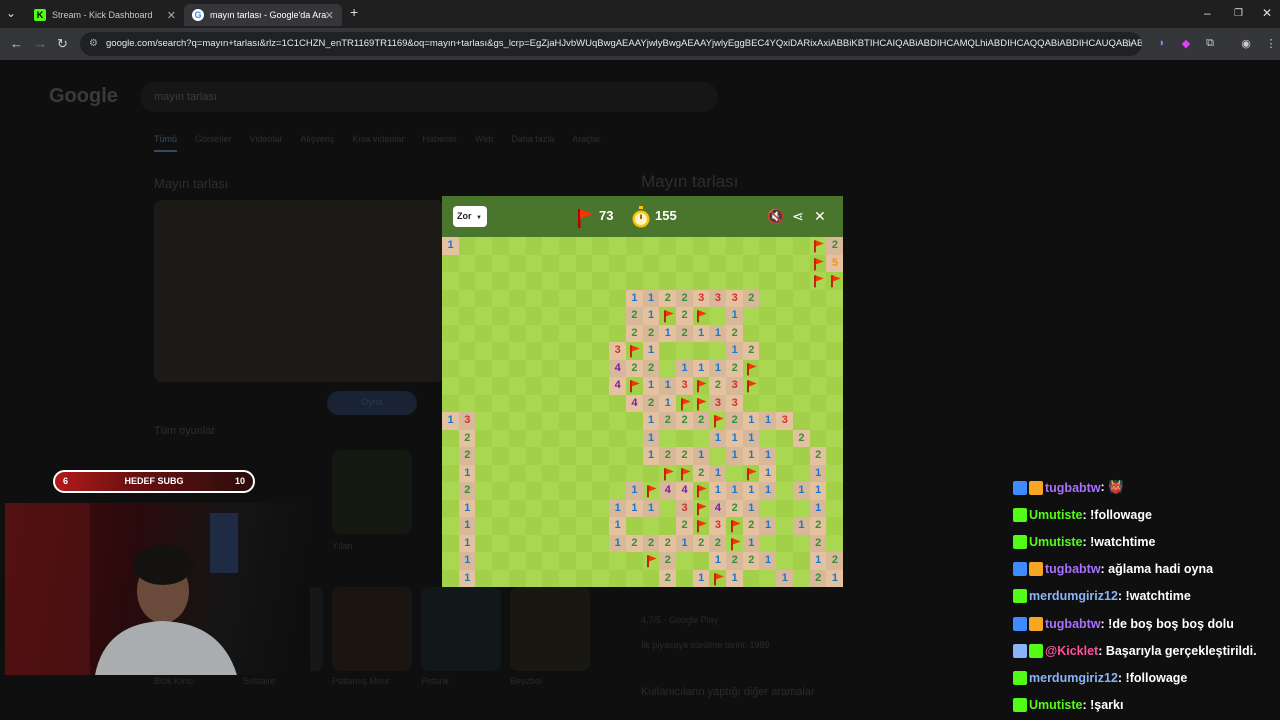 This screenshot has height=720, width=1280. I want to click on minesweeper-preview-image, so click(299, 291).